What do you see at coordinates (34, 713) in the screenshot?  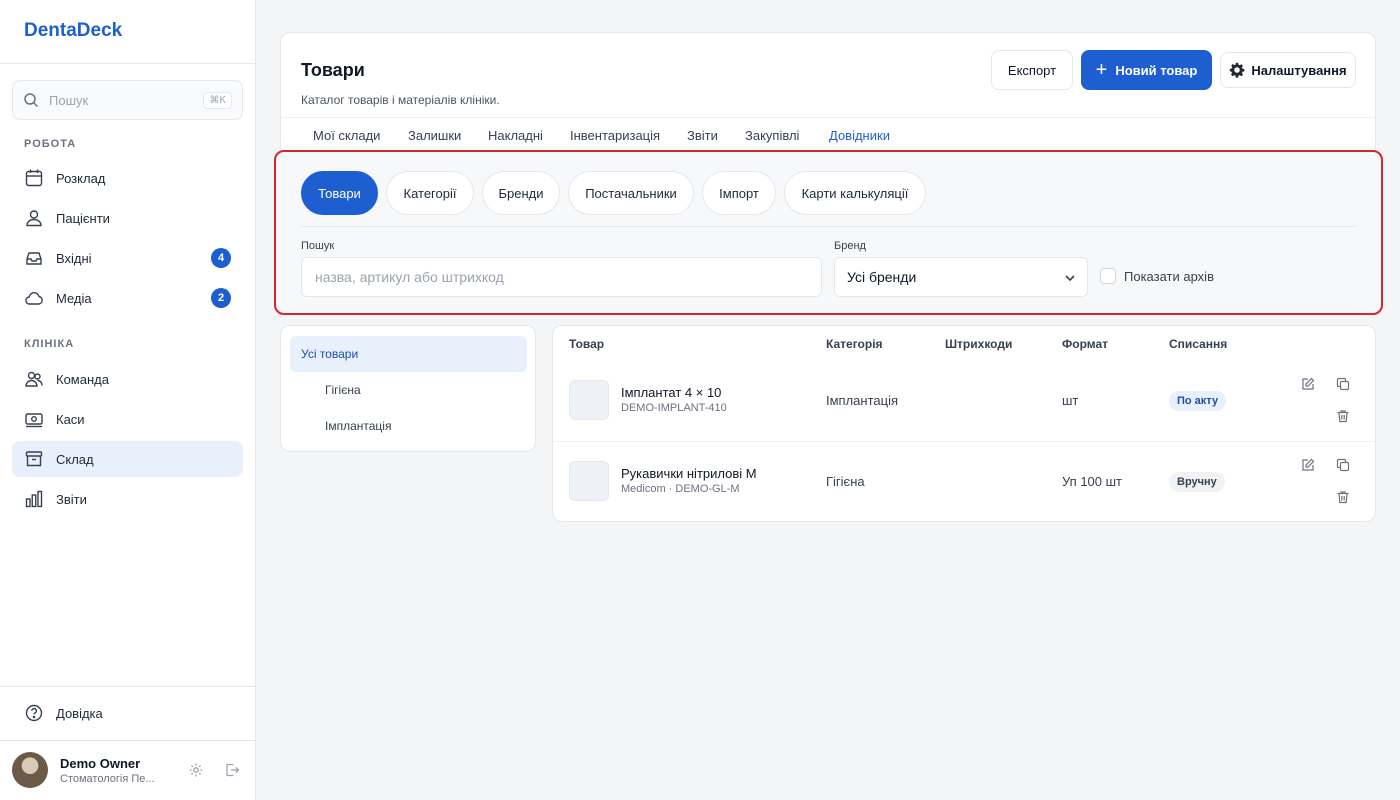 I see `help-icon` at bounding box center [34, 713].